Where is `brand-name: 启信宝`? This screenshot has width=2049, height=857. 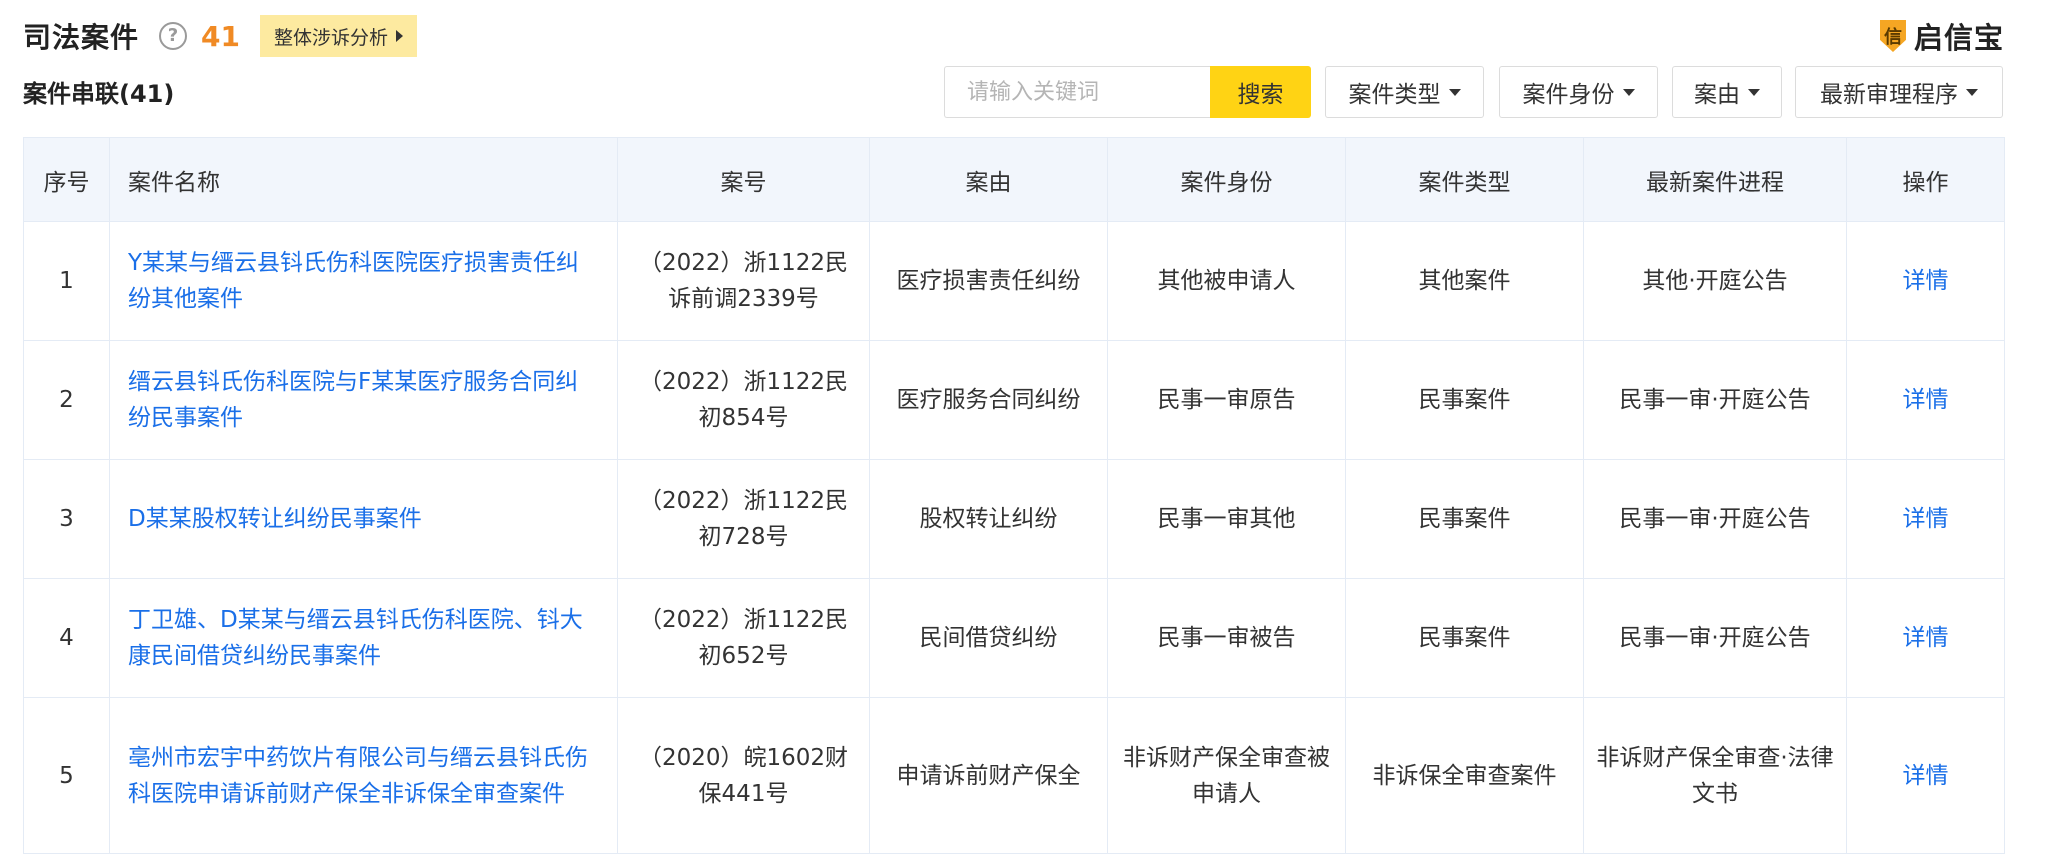
brand-name: 启信宝 is located at coordinates (1958, 38).